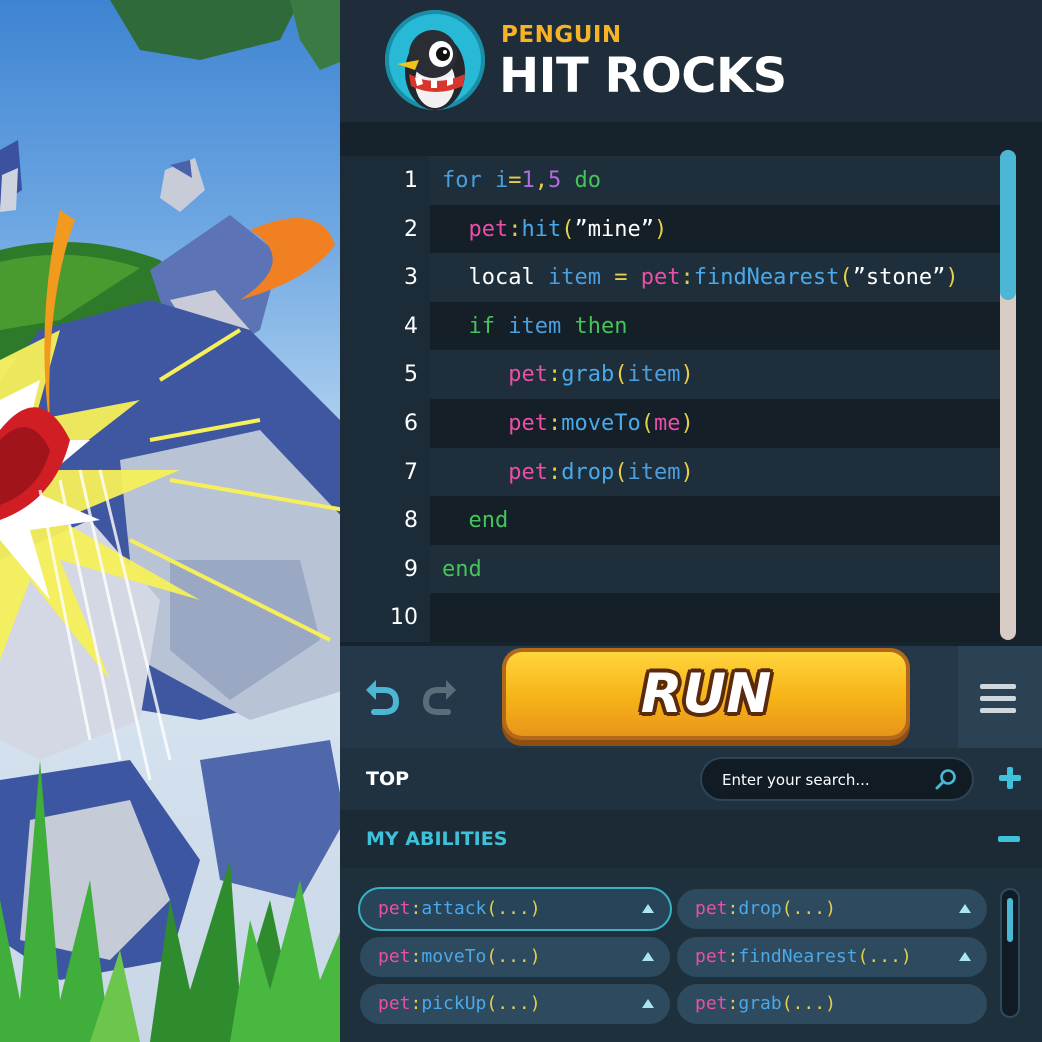  I want to click on ability-chip-drop: pet:drop(...), so click(832, 909).